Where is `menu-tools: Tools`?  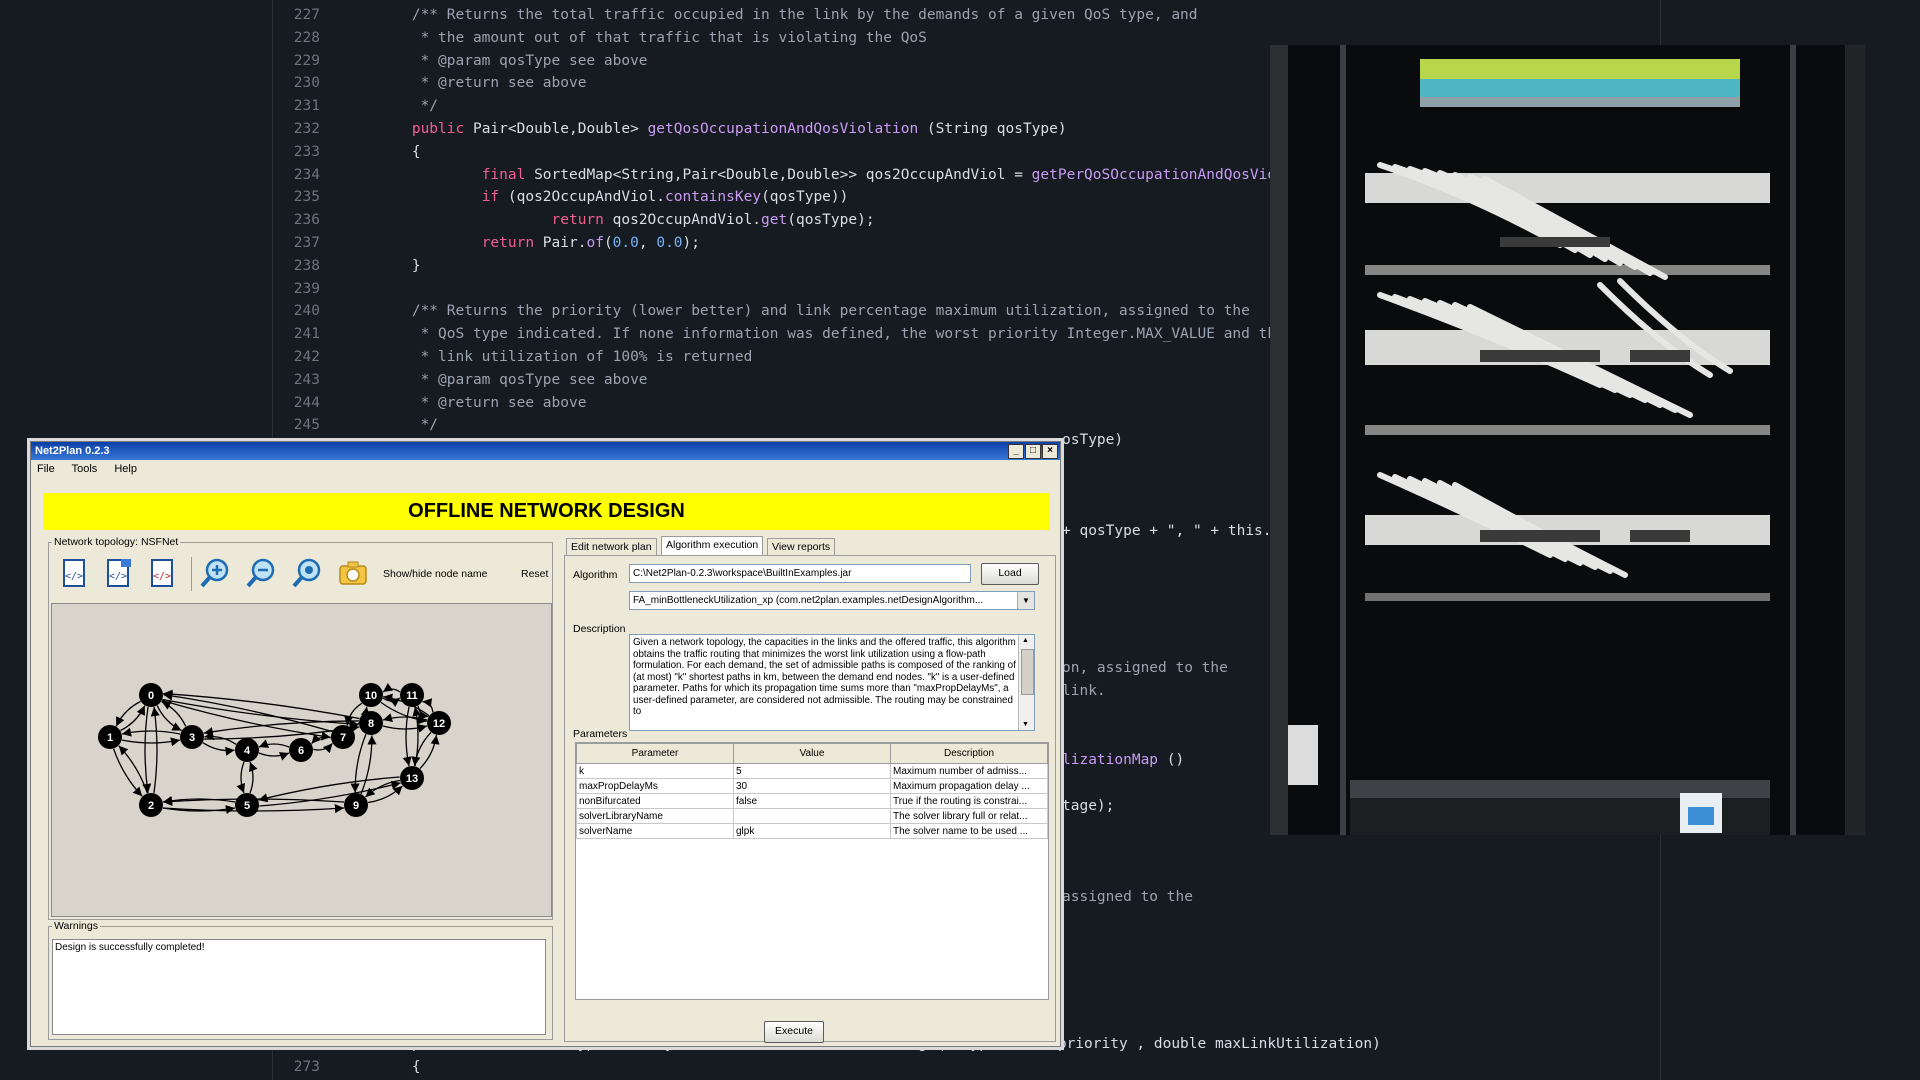
menu-tools: Tools is located at coordinates (85, 469).